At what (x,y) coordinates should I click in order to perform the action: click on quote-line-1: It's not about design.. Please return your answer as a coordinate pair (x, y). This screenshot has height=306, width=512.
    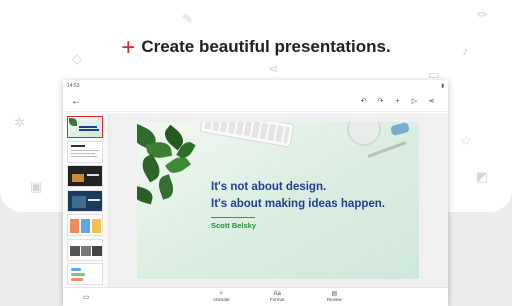
    Looking at the image, I should click on (269, 187).